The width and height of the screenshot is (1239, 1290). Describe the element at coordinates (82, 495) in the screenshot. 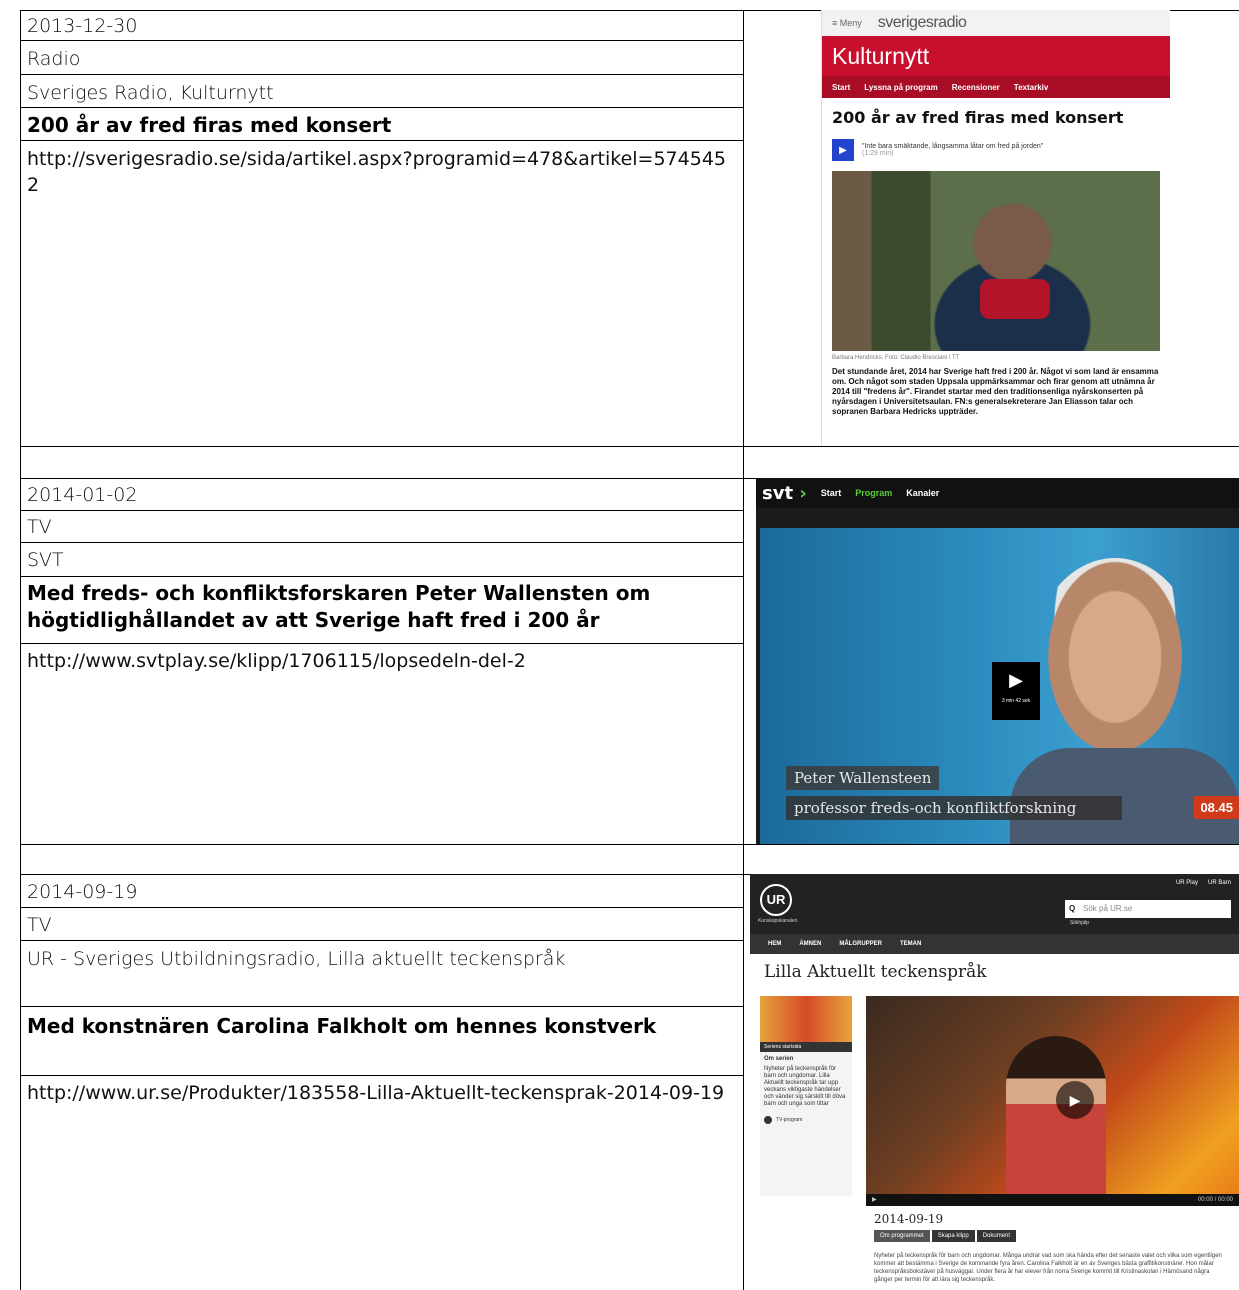

I see `entry-date: 2014-01-02` at that location.